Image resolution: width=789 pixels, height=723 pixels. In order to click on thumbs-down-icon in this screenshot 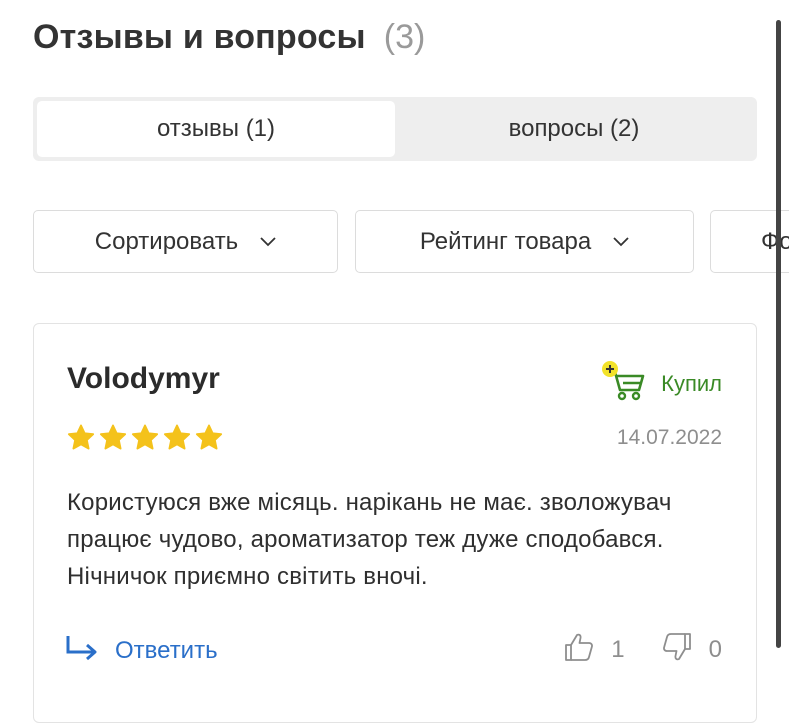, I will do `click(677, 649)`.